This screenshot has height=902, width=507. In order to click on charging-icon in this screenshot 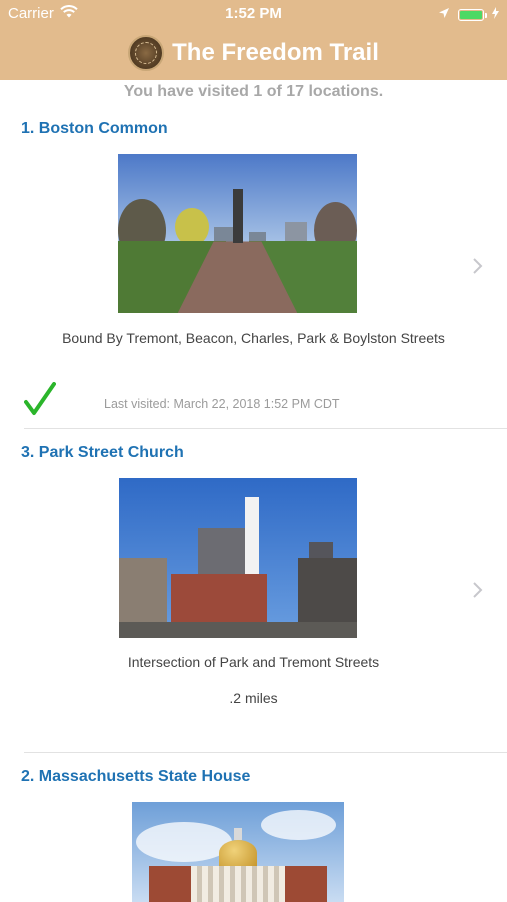, I will do `click(495, 14)`.